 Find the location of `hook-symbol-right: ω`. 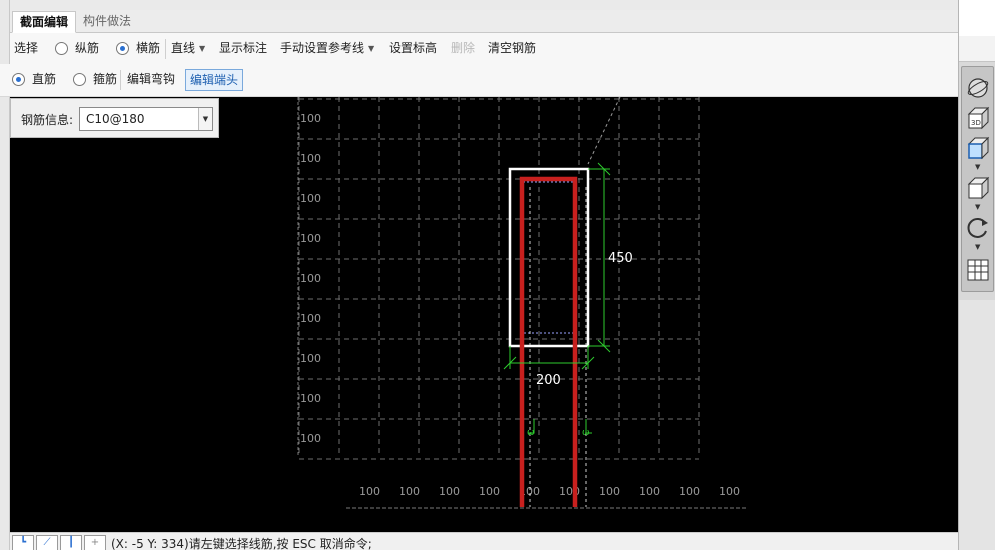

hook-symbol-right: ω is located at coordinates (586, 433).